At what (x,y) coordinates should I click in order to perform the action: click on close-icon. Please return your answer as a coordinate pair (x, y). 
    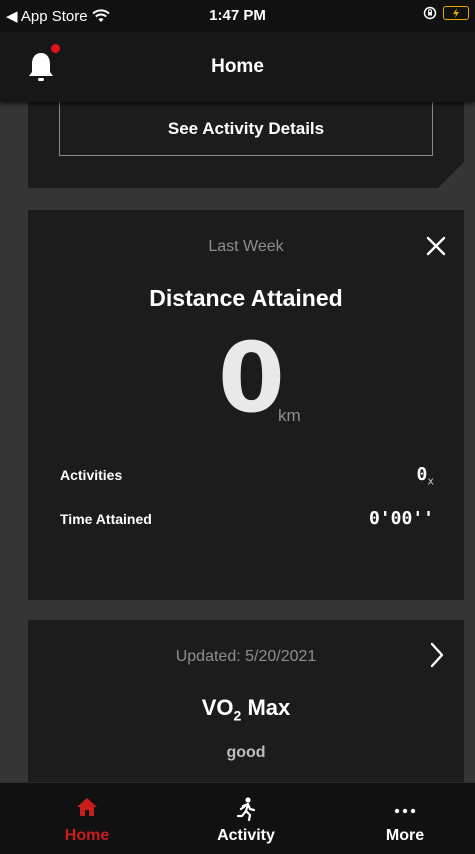
    Looking at the image, I should click on (436, 246).